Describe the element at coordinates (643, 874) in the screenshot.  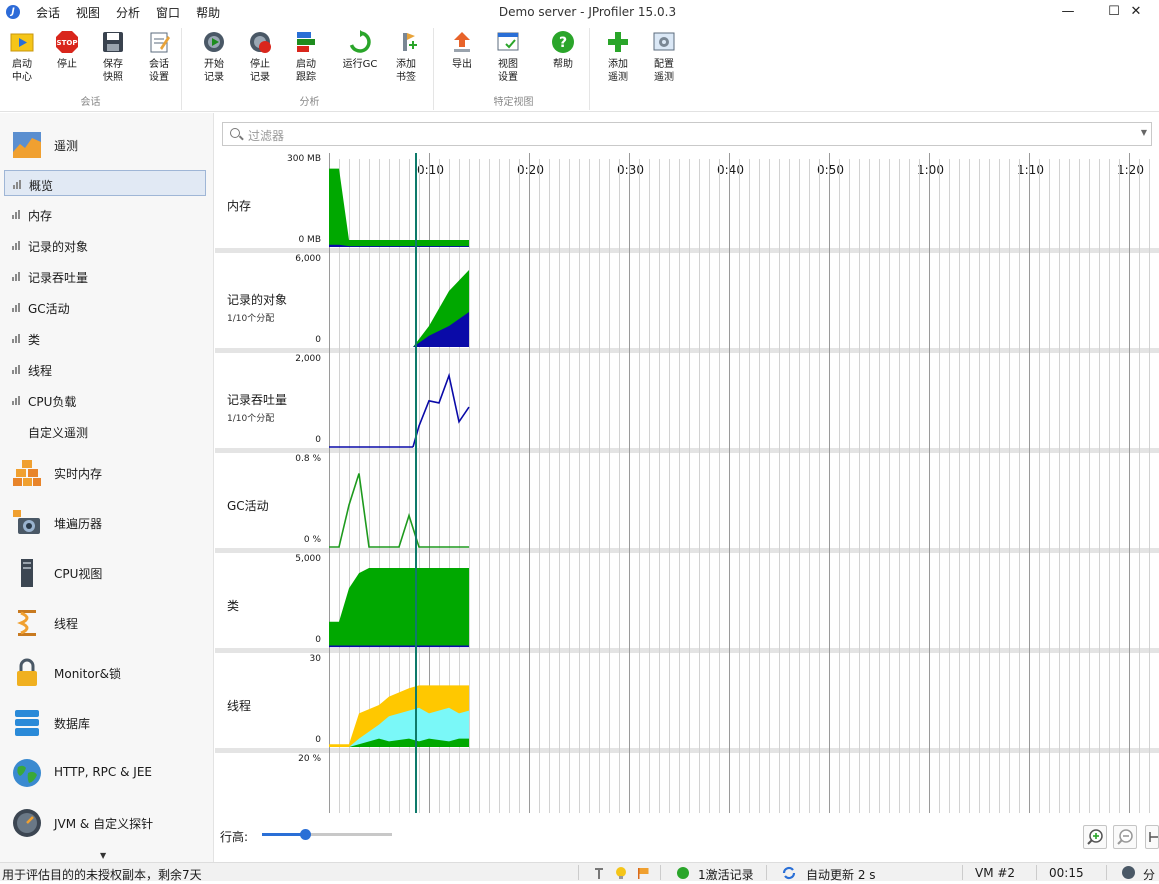
I see `flag-icon` at that location.